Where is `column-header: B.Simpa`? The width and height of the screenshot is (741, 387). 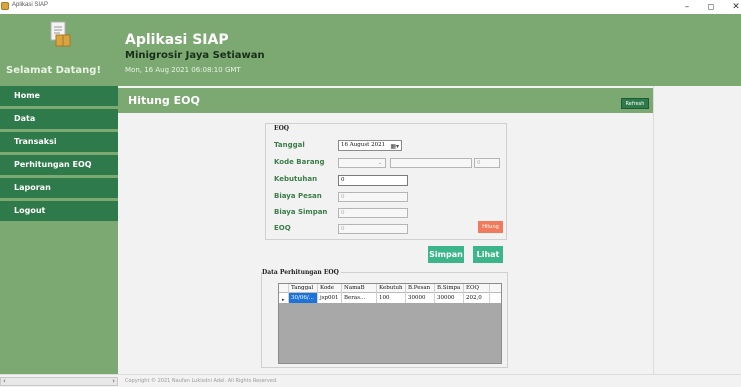
column-header: B.Simpa is located at coordinates (449, 288).